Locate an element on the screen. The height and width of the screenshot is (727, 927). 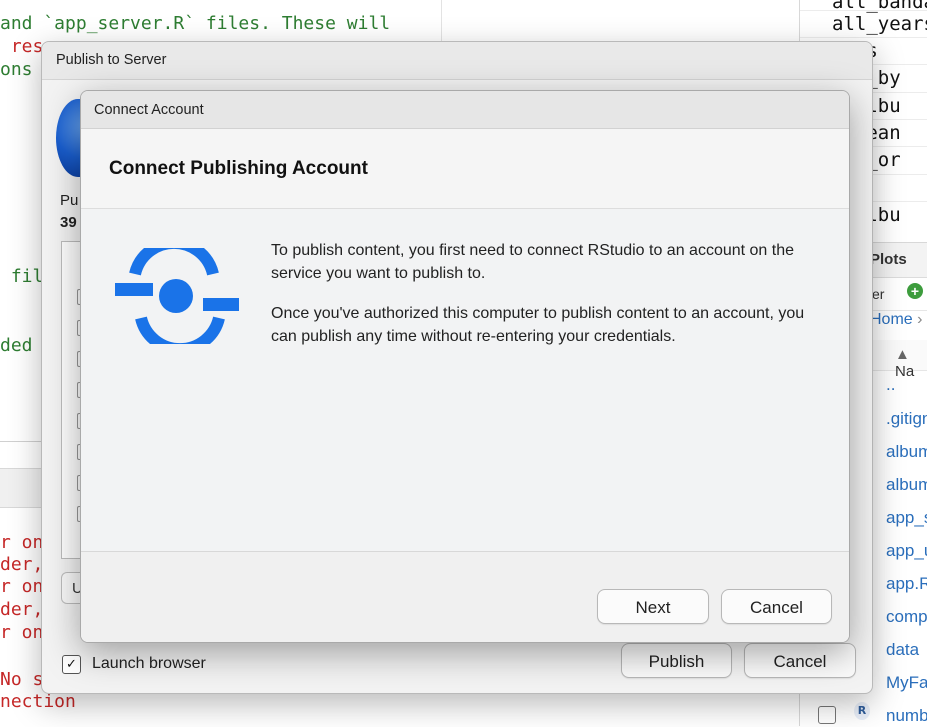
add-icon: + is located at coordinates (915, 291).